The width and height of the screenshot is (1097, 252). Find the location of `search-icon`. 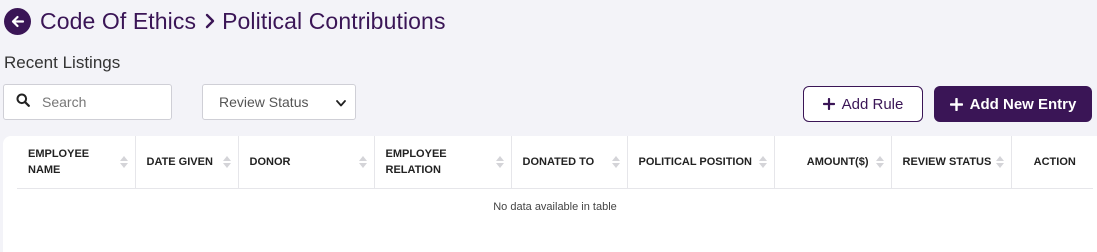

search-icon is located at coordinates (23, 102).